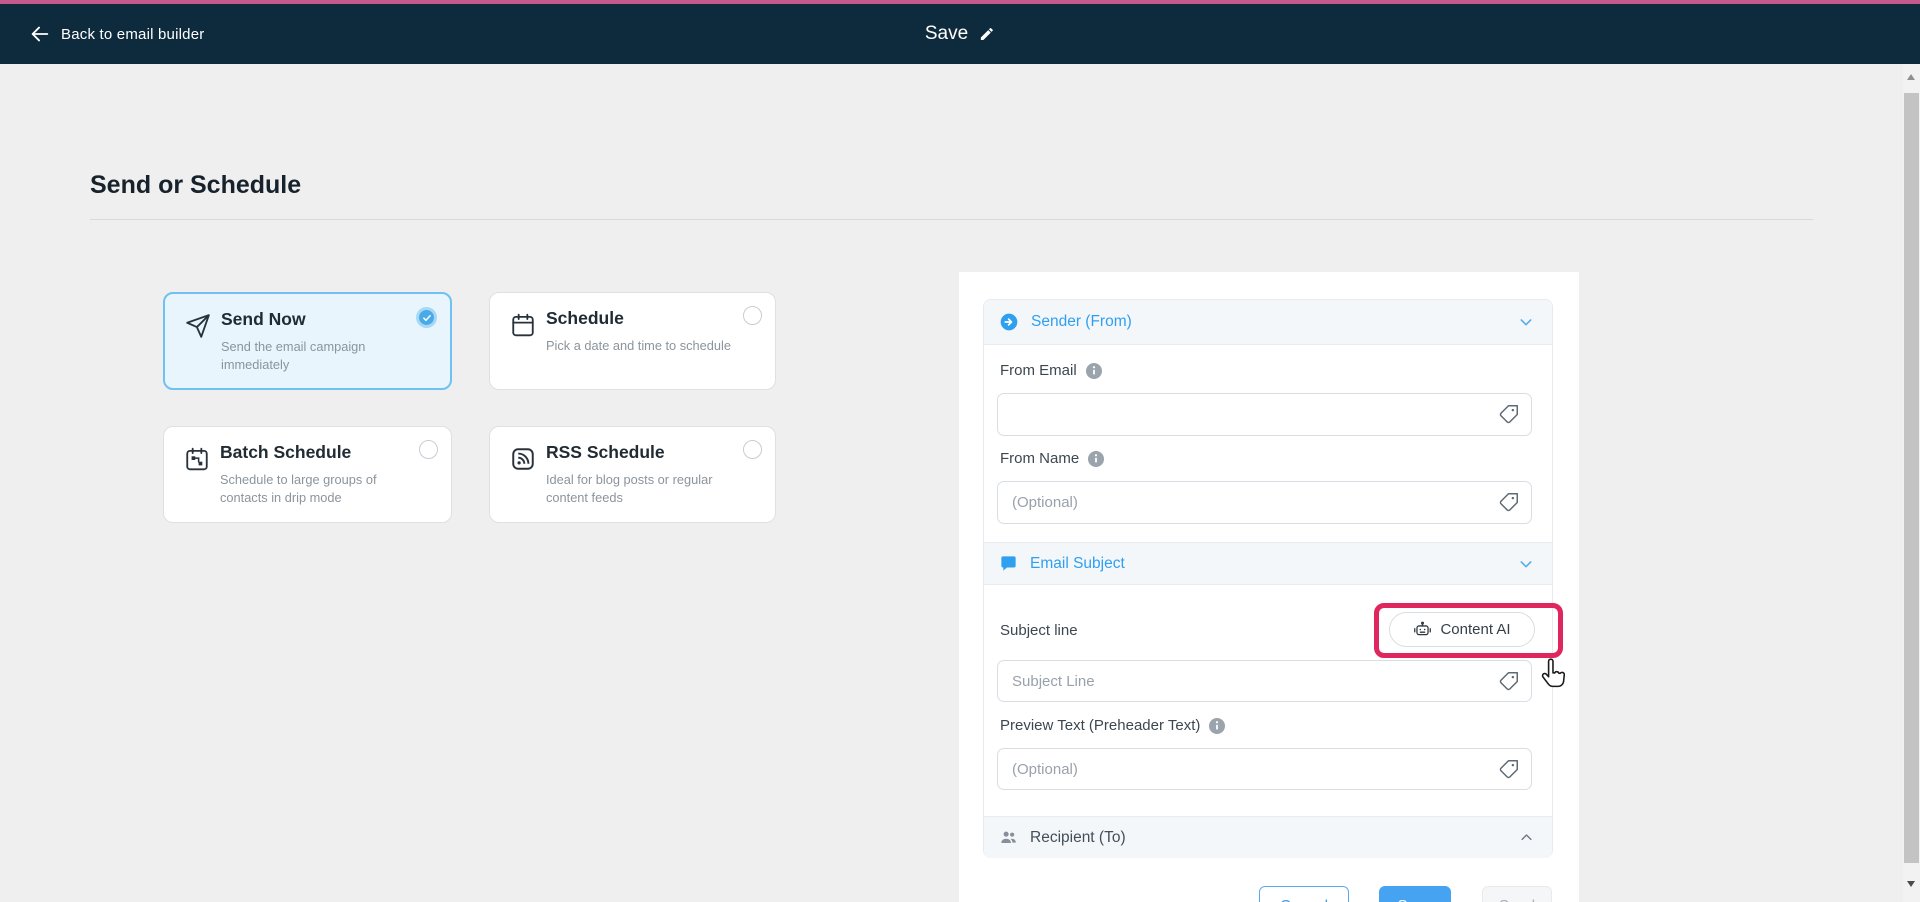 This screenshot has width=1920, height=902. What do you see at coordinates (133, 34) in the screenshot?
I see `back-label: Back to email builder` at bounding box center [133, 34].